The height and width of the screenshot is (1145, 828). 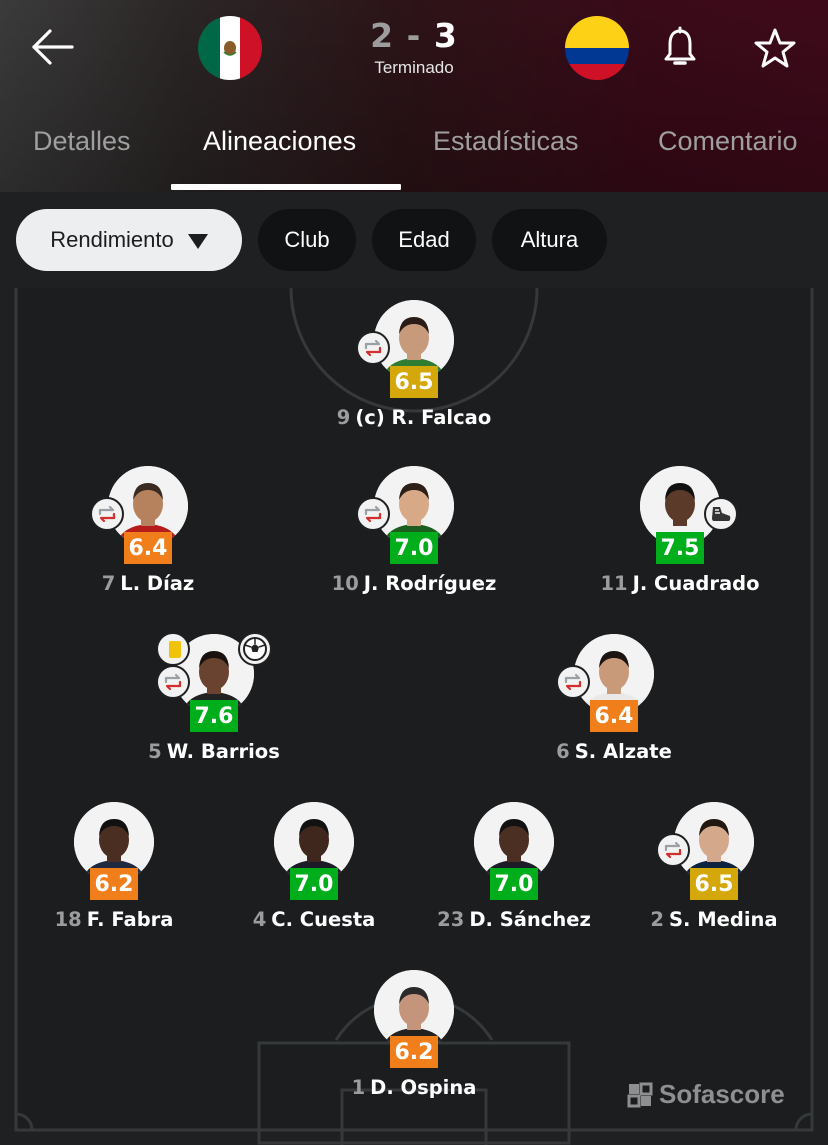 What do you see at coordinates (173, 649) in the screenshot?
I see `yellow-card-icon` at bounding box center [173, 649].